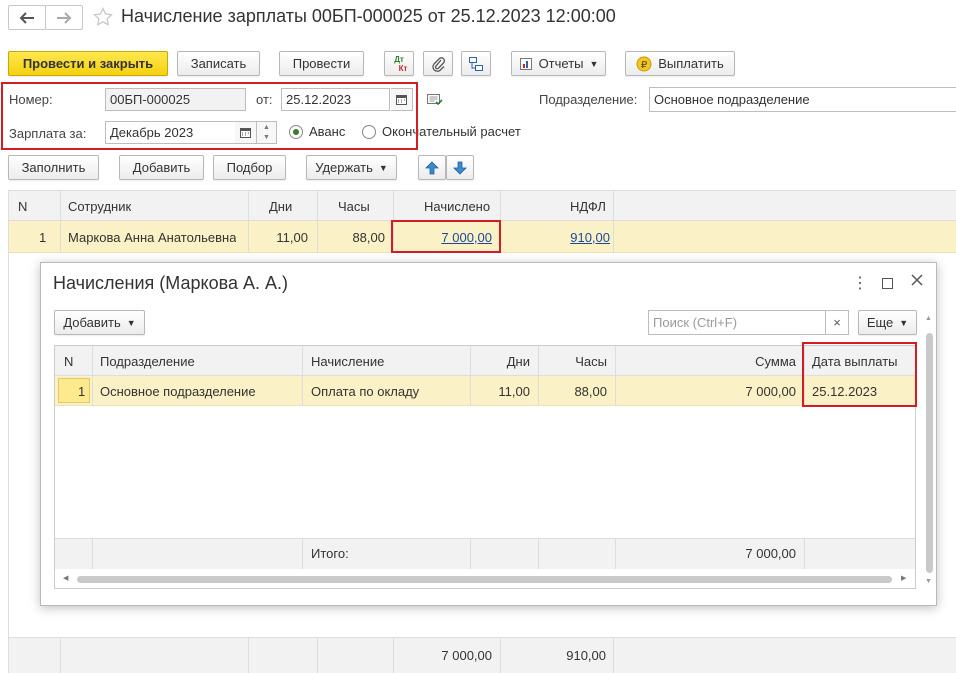 The width and height of the screenshot is (956, 673). Describe the element at coordinates (280, 206) in the screenshot. I see `col-header-days: Дни` at that location.